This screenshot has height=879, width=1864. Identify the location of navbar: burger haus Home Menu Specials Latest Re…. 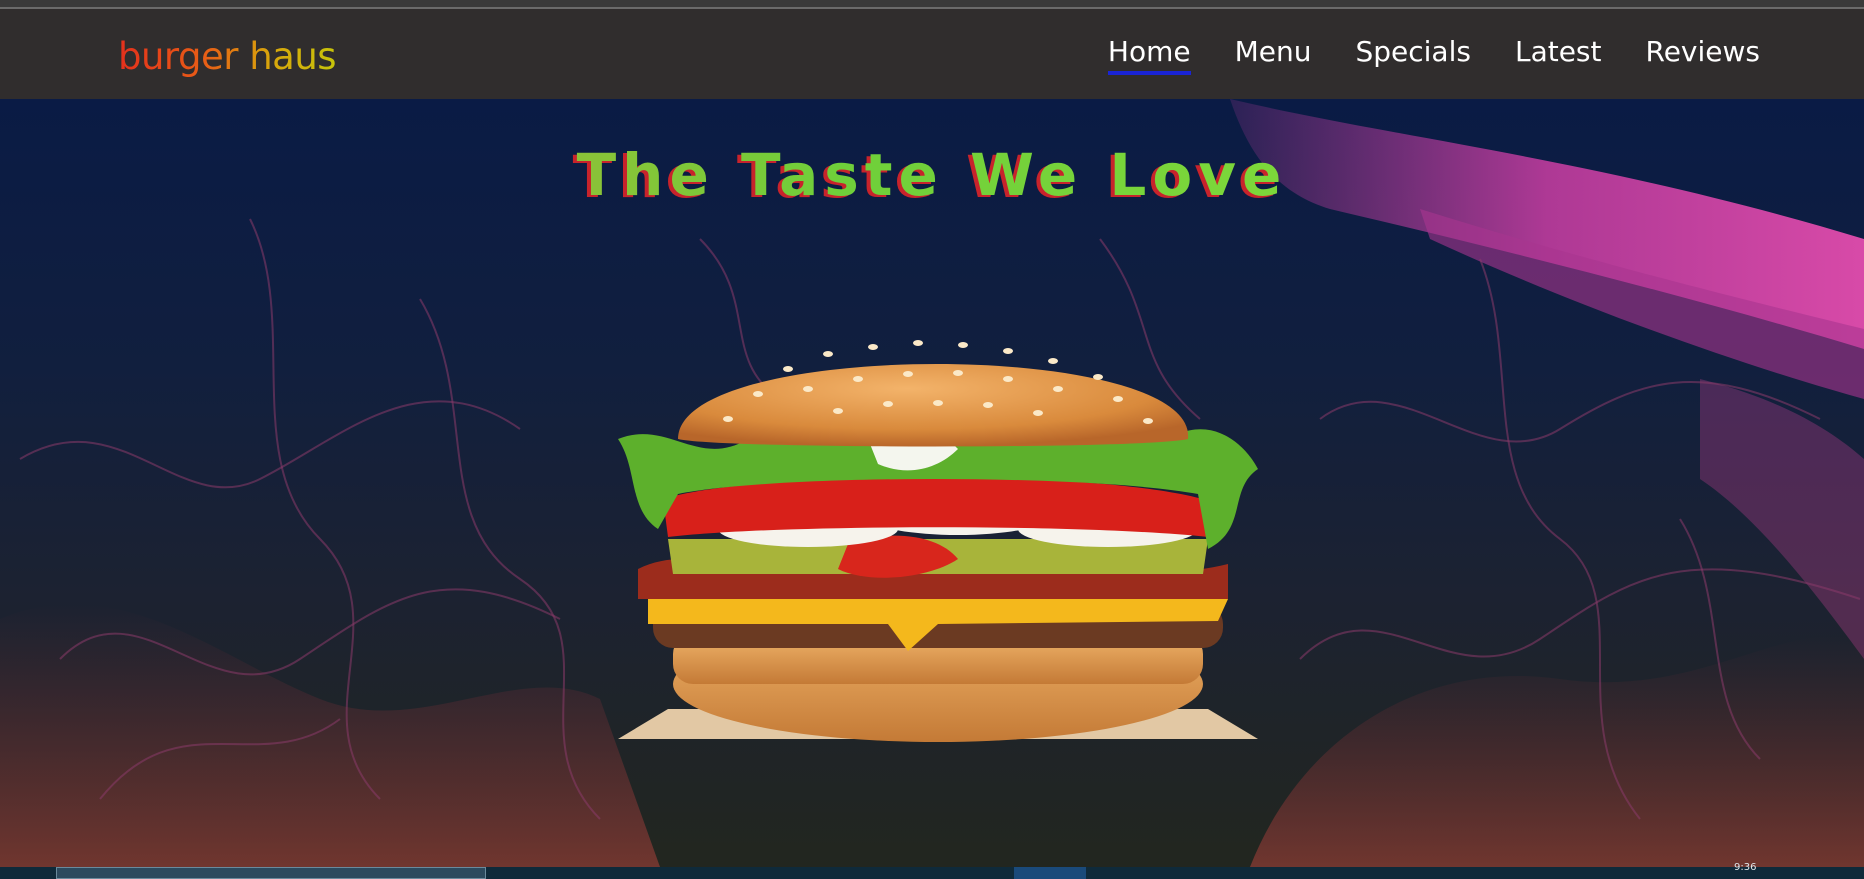
(932, 54).